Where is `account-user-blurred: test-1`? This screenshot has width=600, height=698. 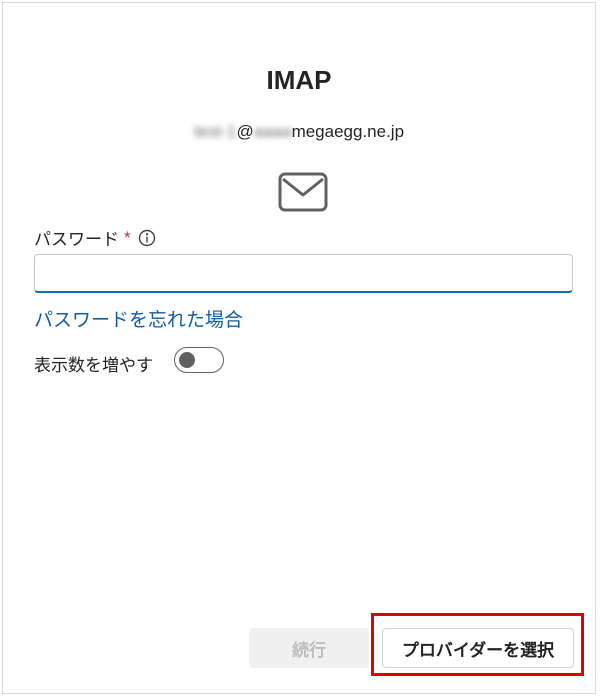
account-user-blurred: test-1 is located at coordinates (215, 131).